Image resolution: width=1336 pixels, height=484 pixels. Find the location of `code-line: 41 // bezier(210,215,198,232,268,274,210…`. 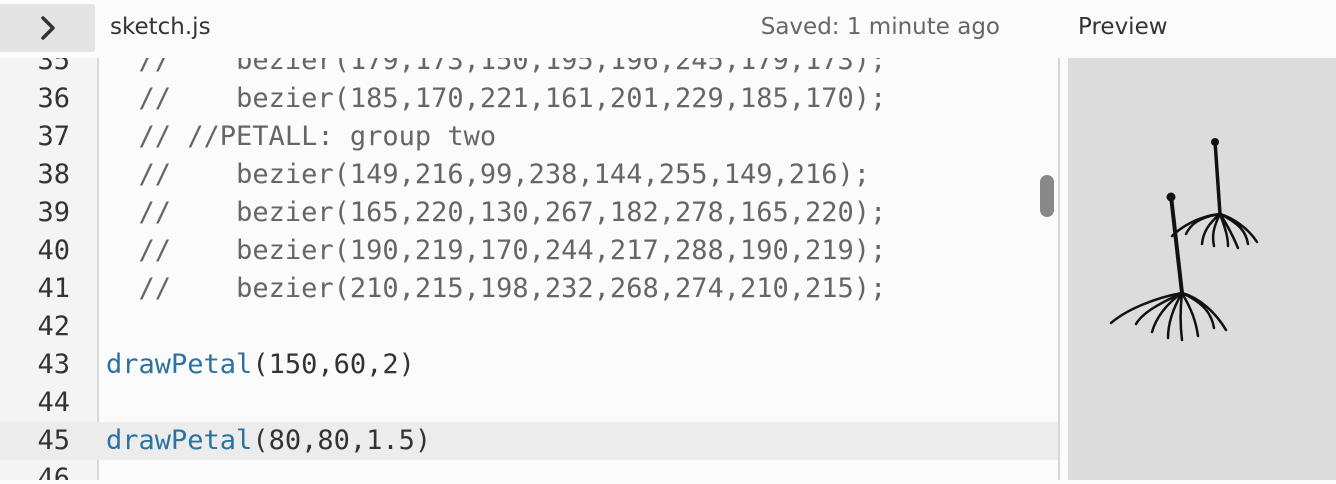

code-line: 41 // bezier(210,215,198,232,268,274,210… is located at coordinates (529, 289).